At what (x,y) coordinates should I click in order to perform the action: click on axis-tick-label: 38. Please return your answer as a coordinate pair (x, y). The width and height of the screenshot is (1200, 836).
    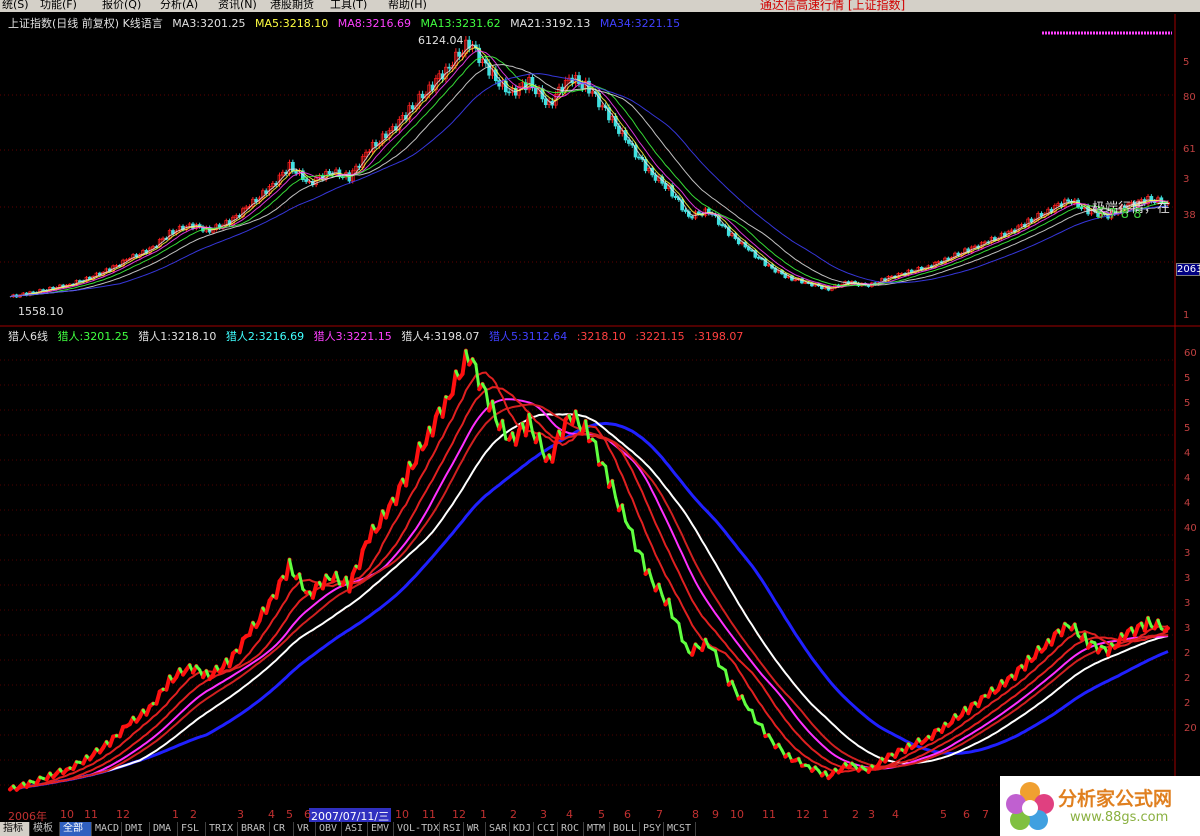
    Looking at the image, I should click on (1189, 215).